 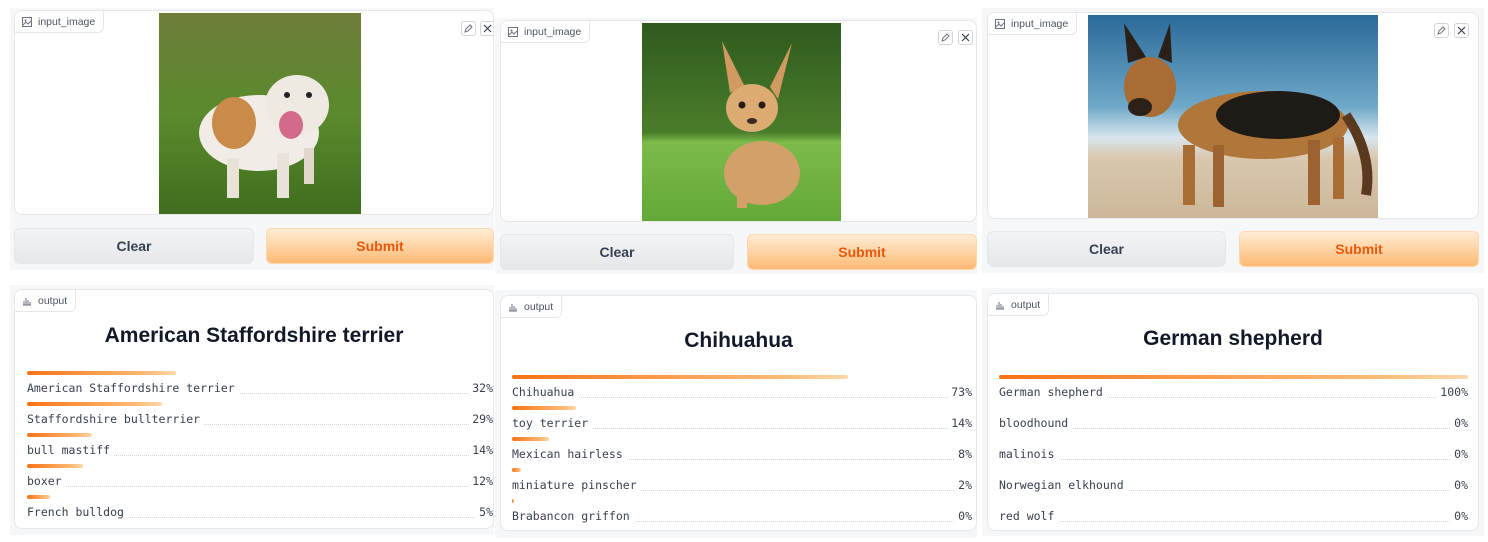 I want to click on class-label: Staffordshire bullterrier, so click(x=116, y=419).